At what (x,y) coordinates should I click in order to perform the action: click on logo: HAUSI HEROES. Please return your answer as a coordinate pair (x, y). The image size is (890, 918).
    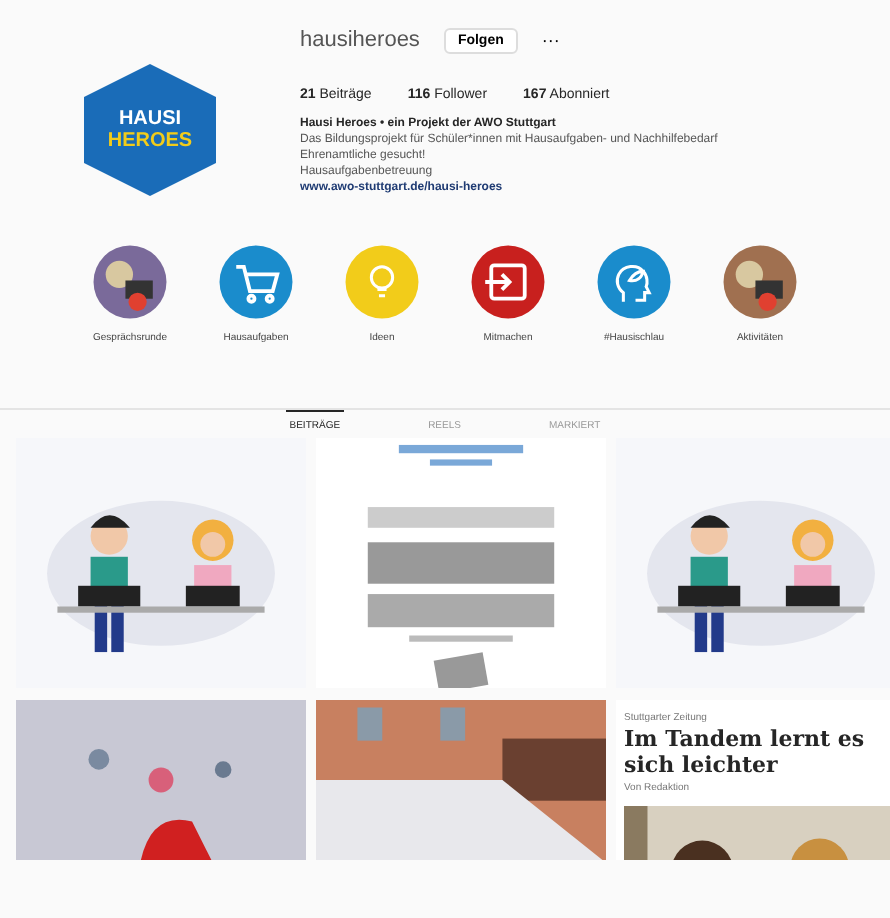
    Looking at the image, I should click on (150, 130).